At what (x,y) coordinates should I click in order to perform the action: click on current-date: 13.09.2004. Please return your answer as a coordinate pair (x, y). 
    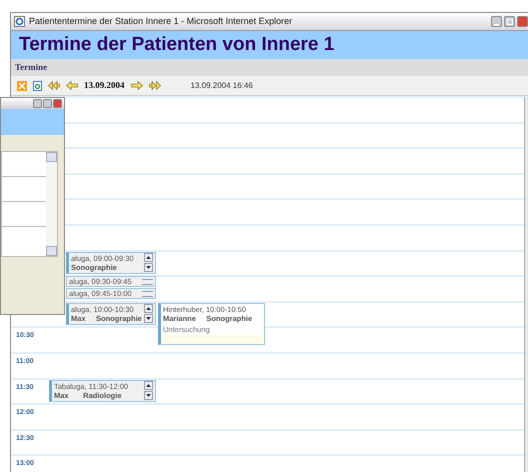
    Looking at the image, I should click on (104, 85).